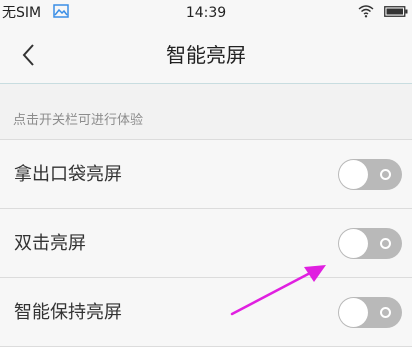 This screenshot has height=347, width=412. Describe the element at coordinates (396, 11) in the screenshot. I see `battery-icon` at that location.